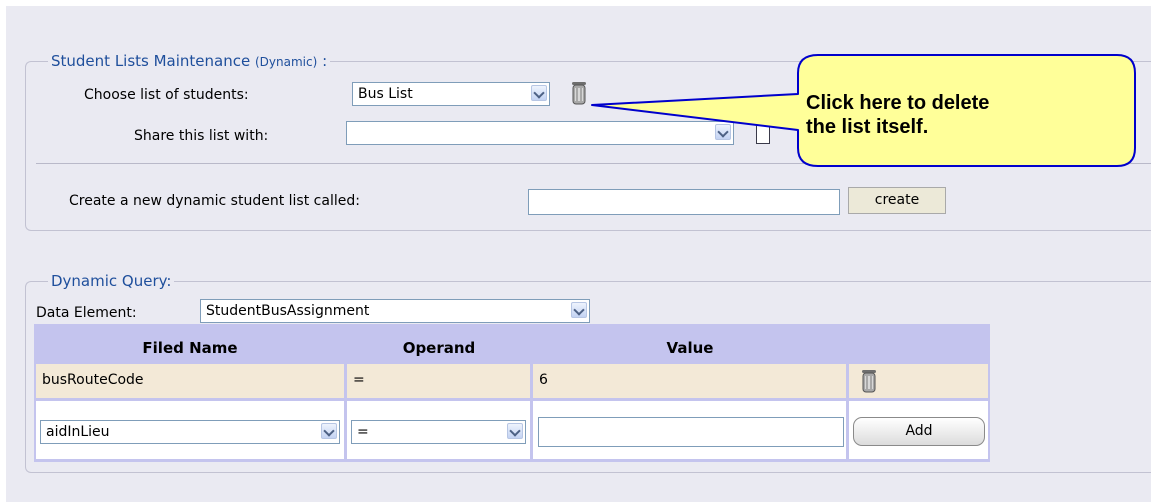  Describe the element at coordinates (540, 133) in the screenshot. I see `share-list-select` at that location.